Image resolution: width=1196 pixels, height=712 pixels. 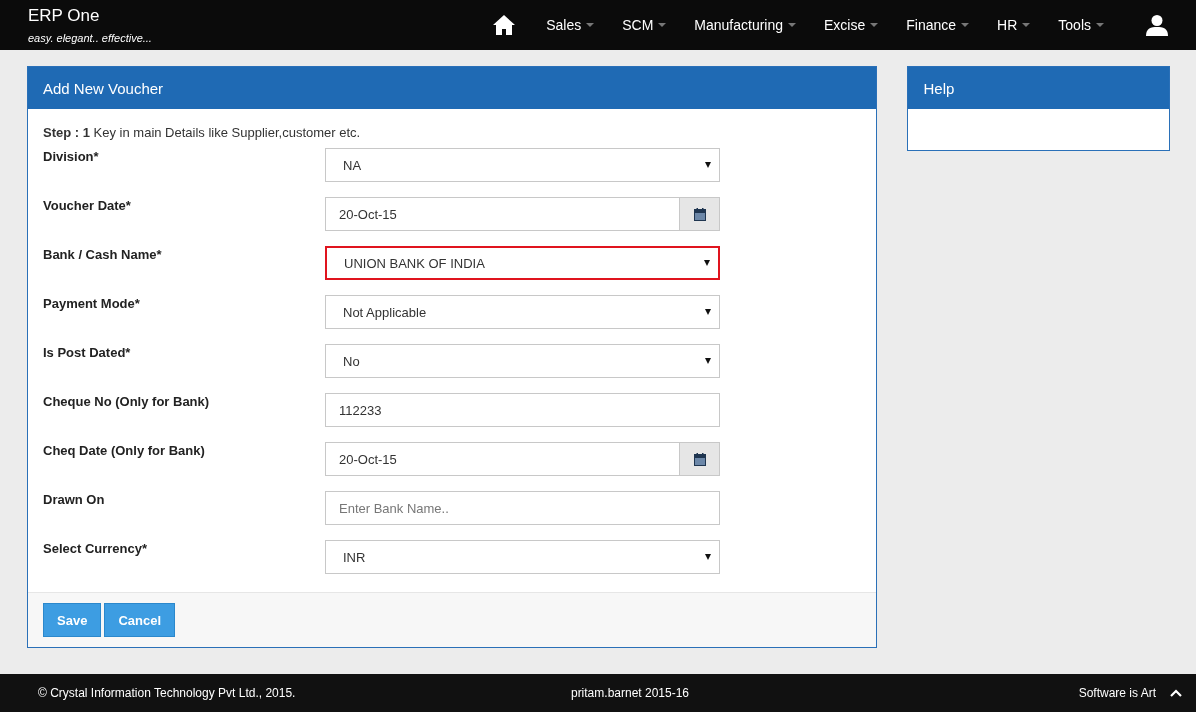 I want to click on dropdown-field: Not Applicable, so click(x=522, y=312).